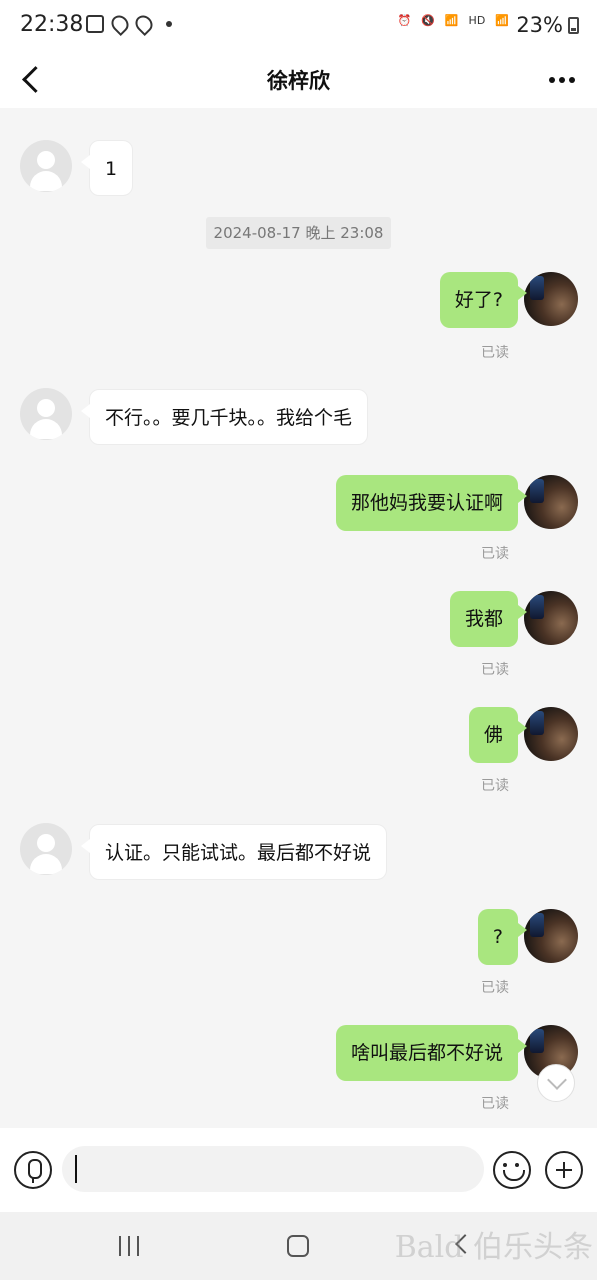 This screenshot has height=1280, width=597. Describe the element at coordinates (562, 80) in the screenshot. I see `more-options-icon` at that location.